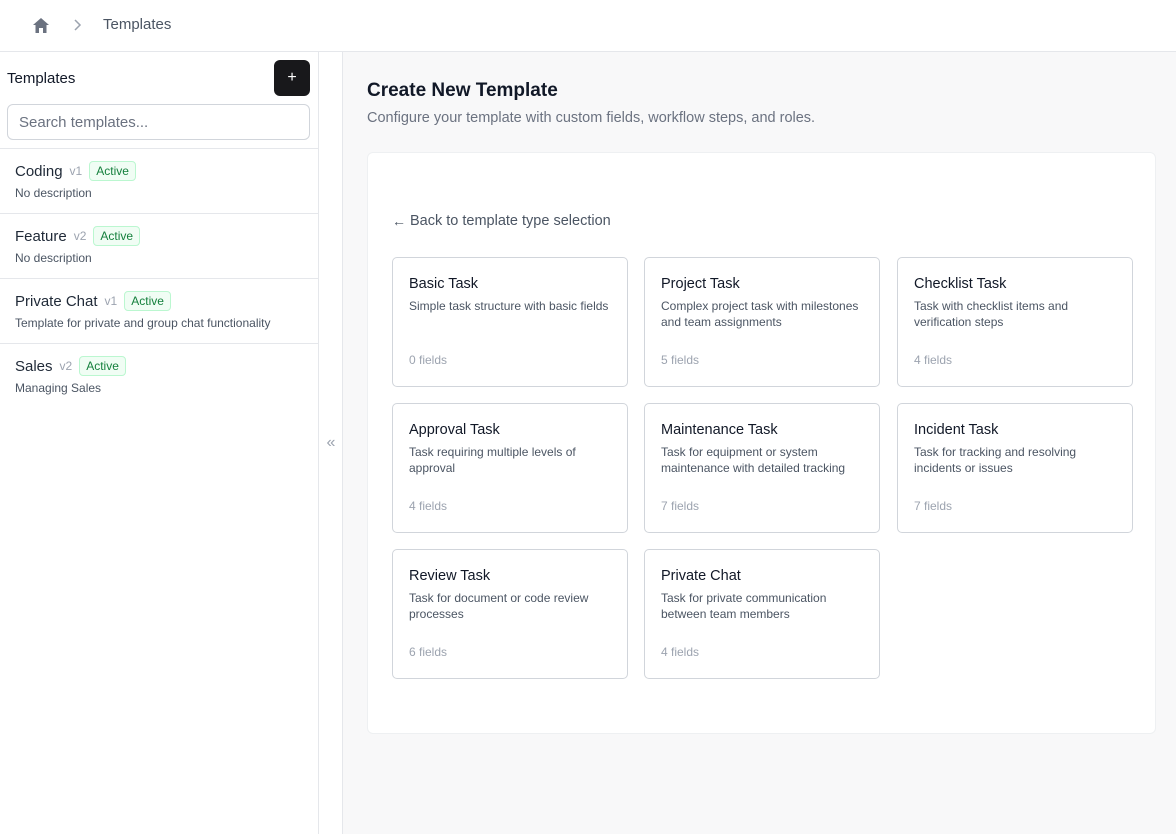 This screenshot has height=834, width=1176. What do you see at coordinates (462, 90) in the screenshot?
I see `page-title: Create New Template` at bounding box center [462, 90].